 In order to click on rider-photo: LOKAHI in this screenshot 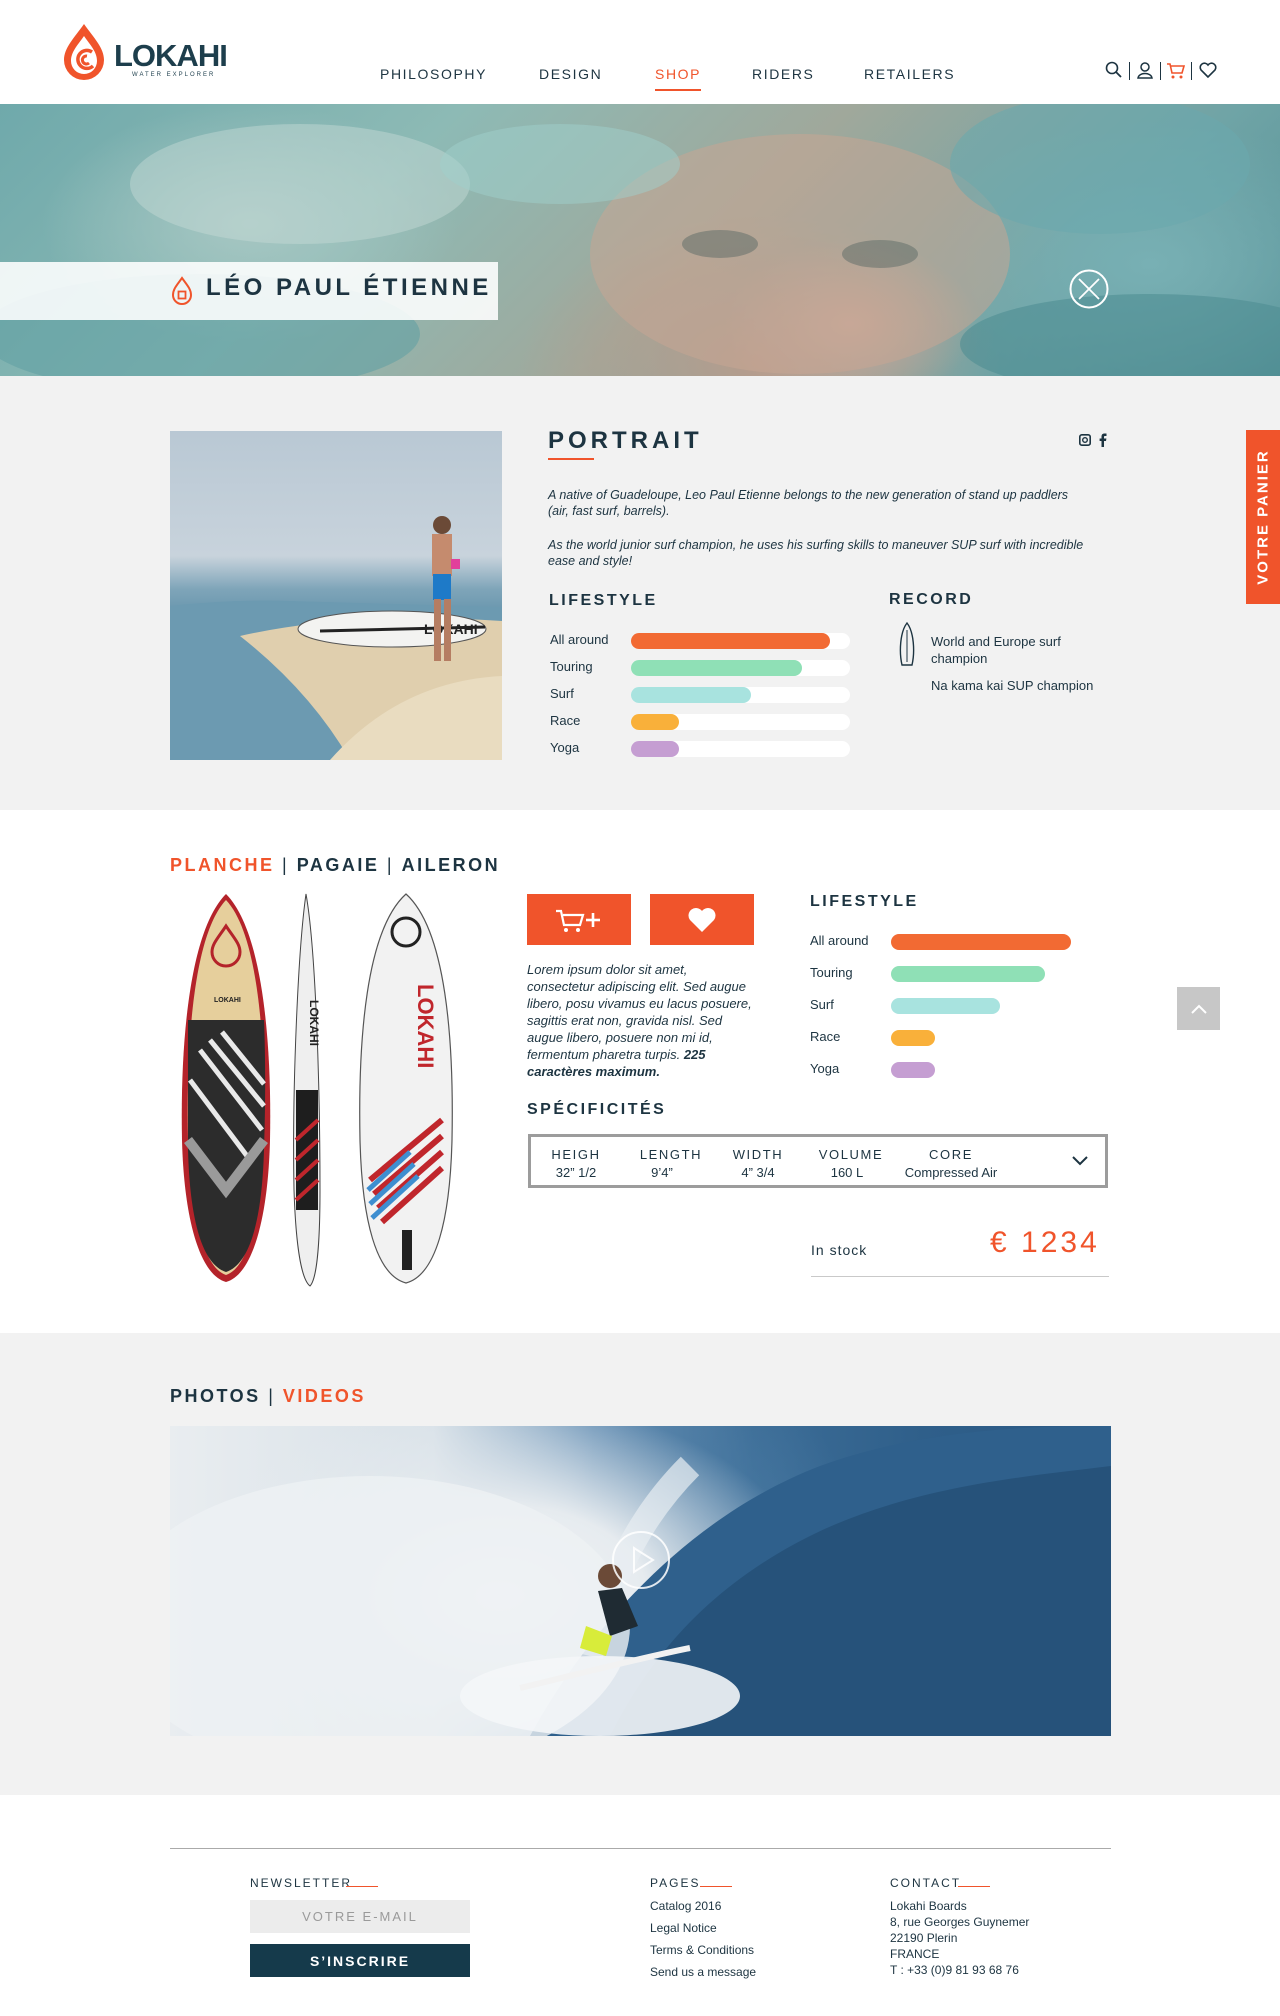, I will do `click(336, 595)`.